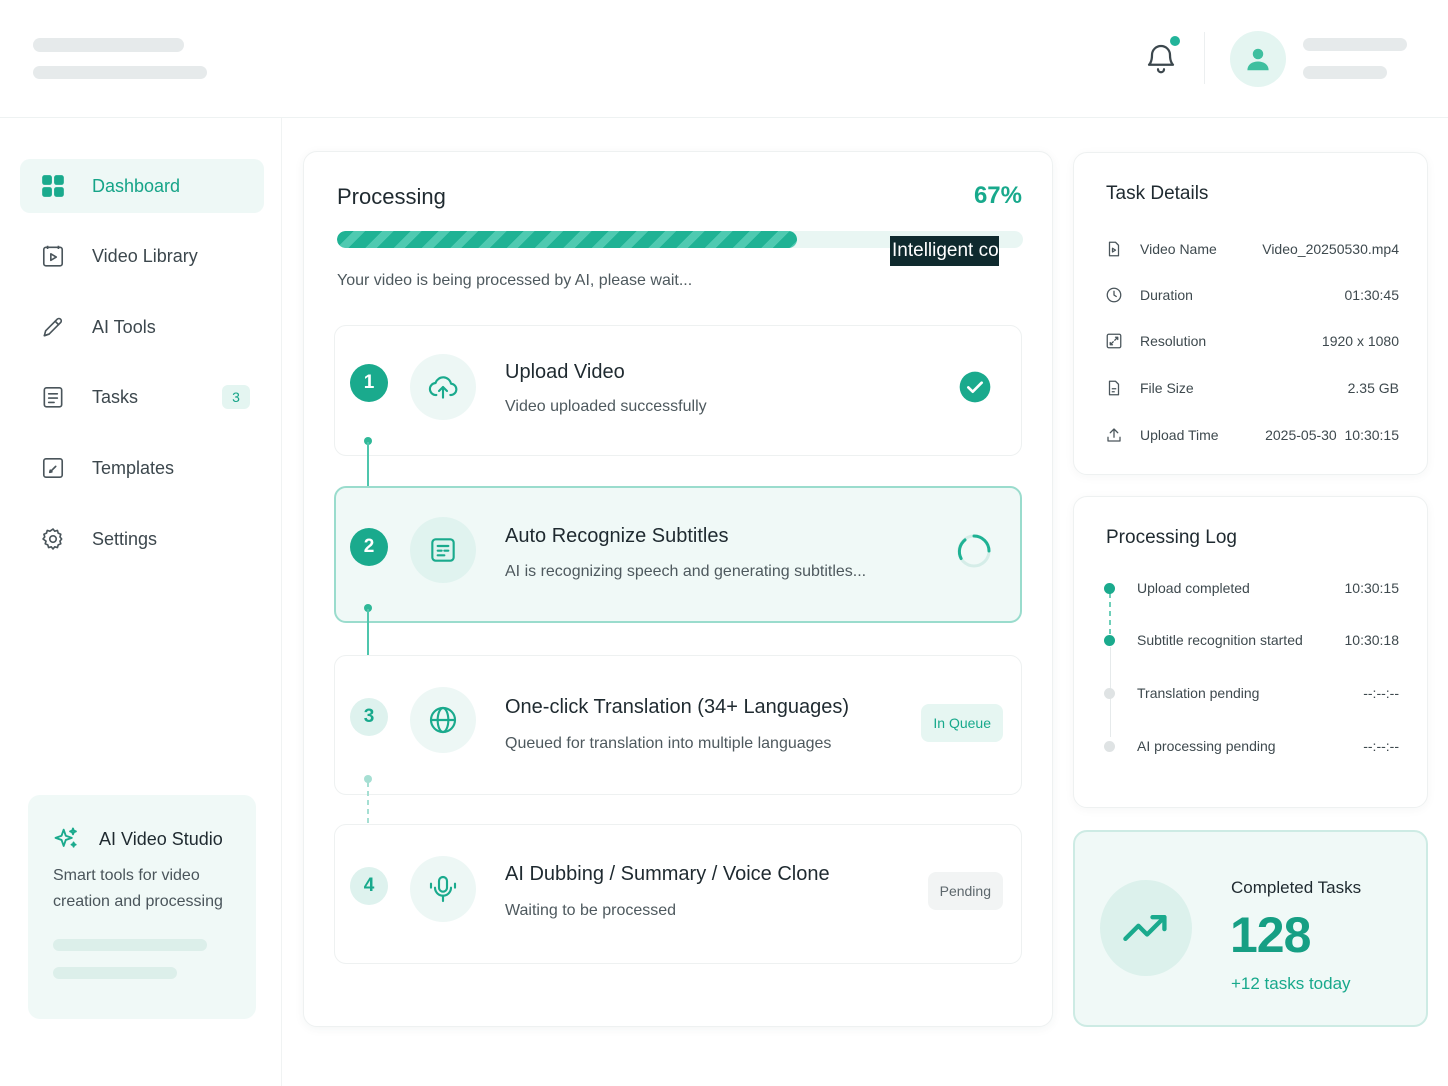 Image resolution: width=1448 pixels, height=1086 pixels. I want to click on file-video-icon, so click(1114, 249).